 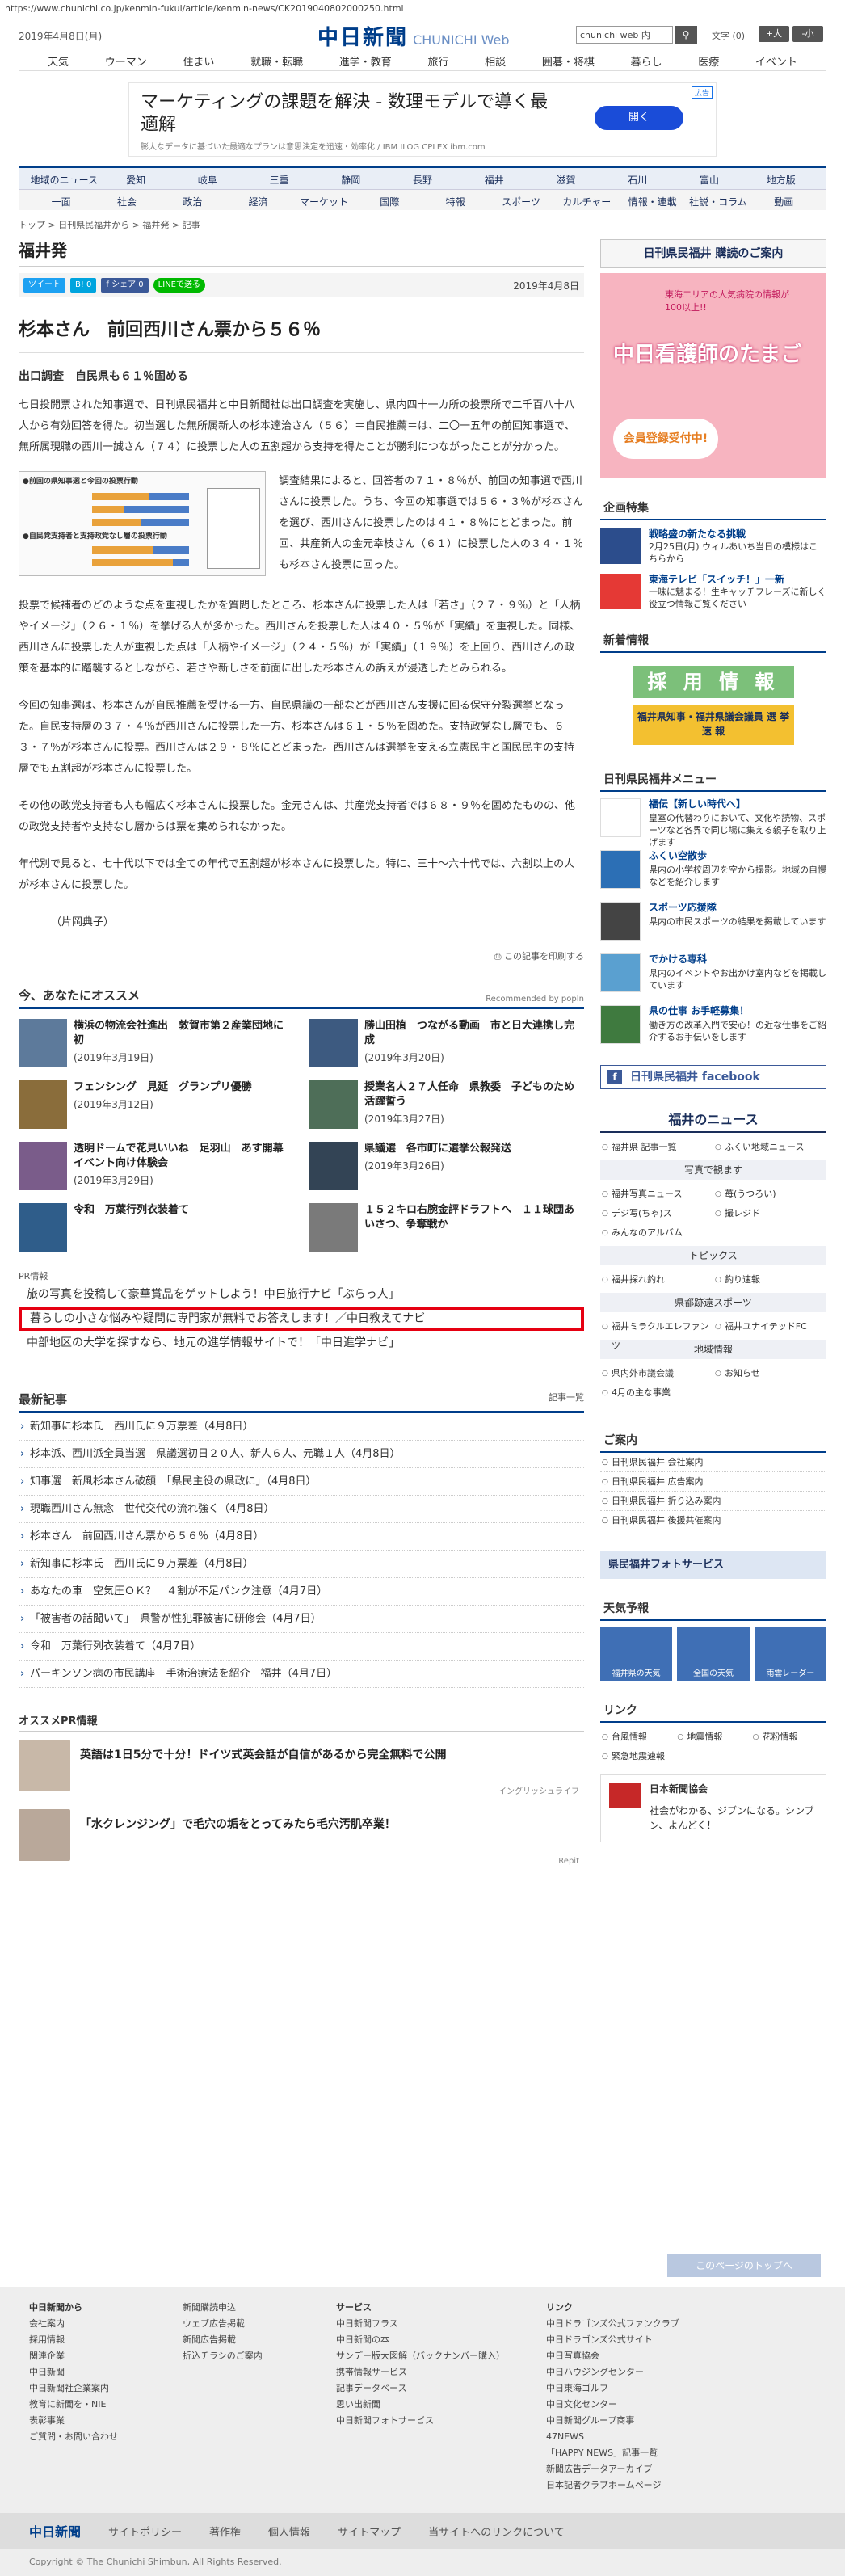 I want to click on top-nav-item: イベント, so click(x=776, y=61).